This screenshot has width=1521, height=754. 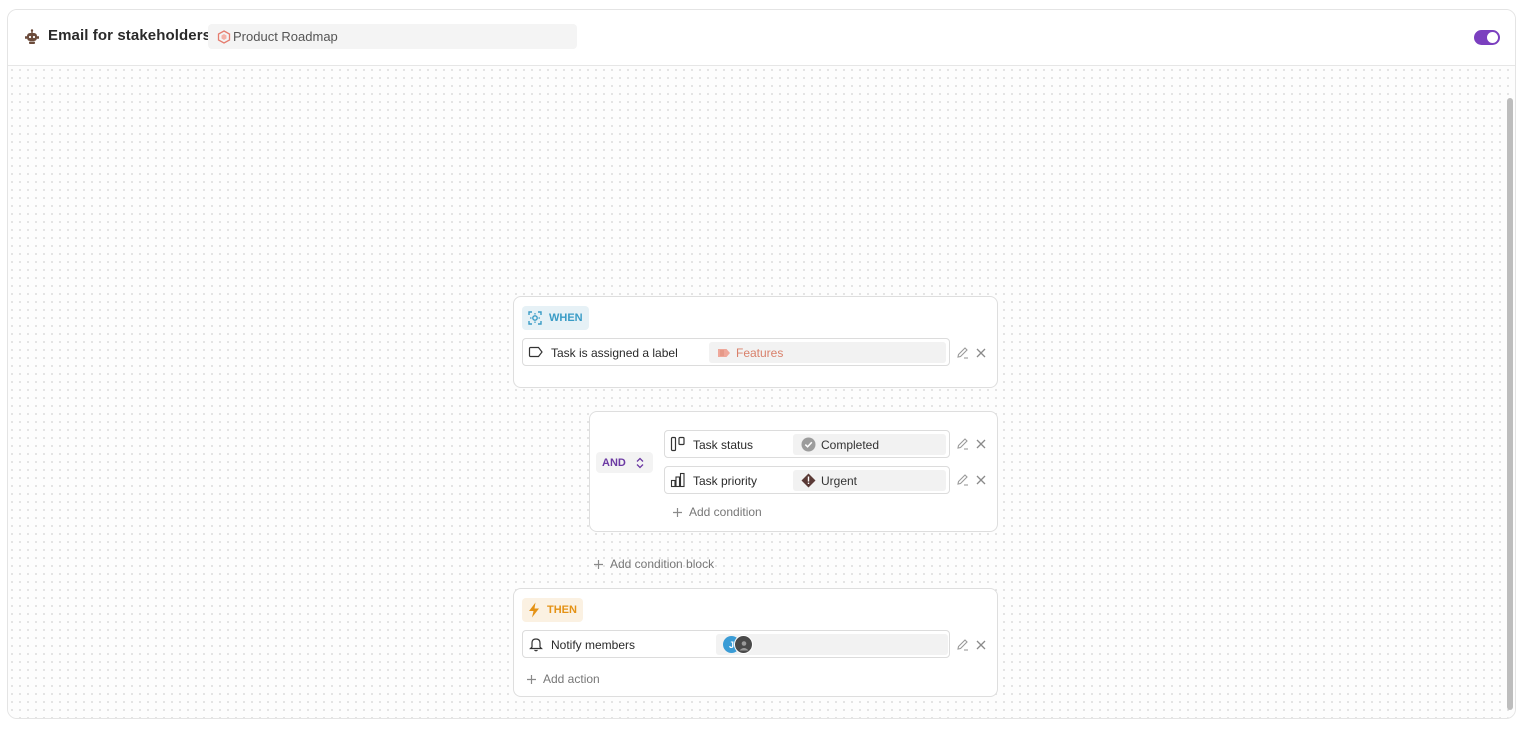 I want to click on priority-value-field: Urgent, so click(x=869, y=480).